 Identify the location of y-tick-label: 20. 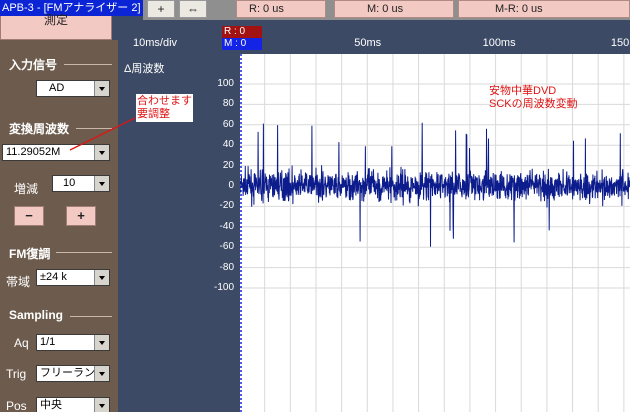
(228, 165).